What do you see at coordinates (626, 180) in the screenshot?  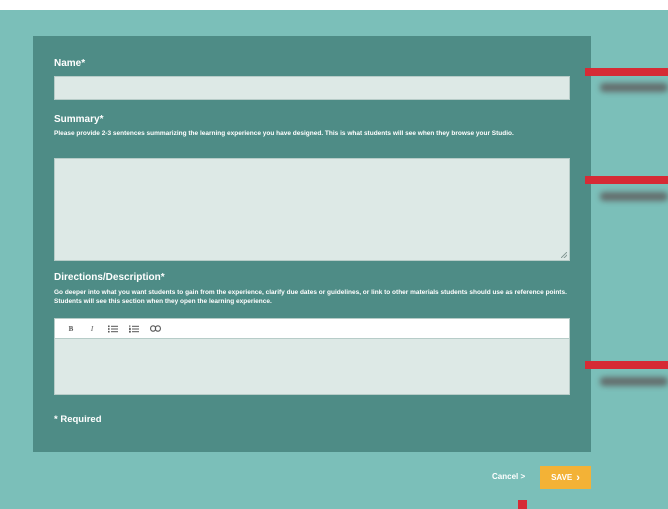 I see `annotation-marker-summary` at bounding box center [626, 180].